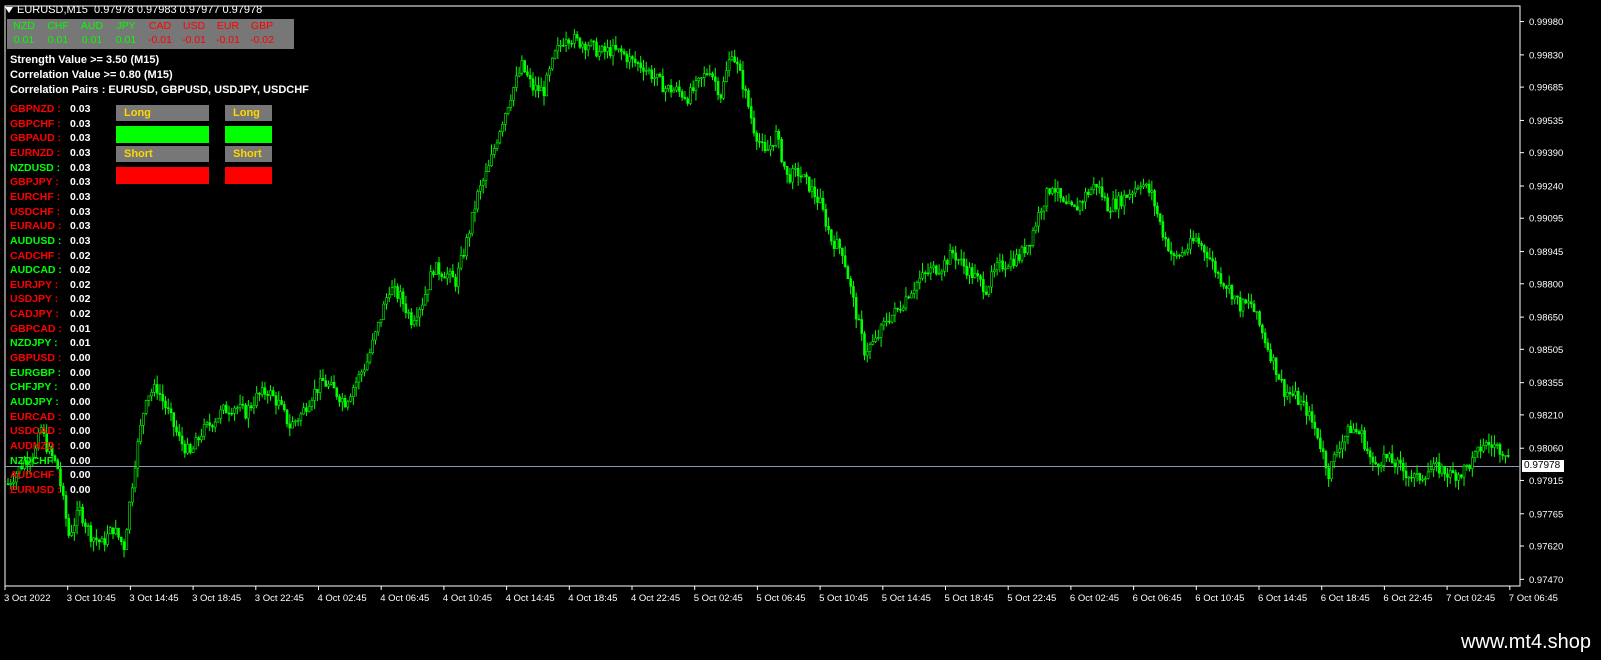 This screenshot has width=1601, height=660. What do you see at coordinates (58, 26) in the screenshot?
I see `currency-name-chf: CHF` at bounding box center [58, 26].